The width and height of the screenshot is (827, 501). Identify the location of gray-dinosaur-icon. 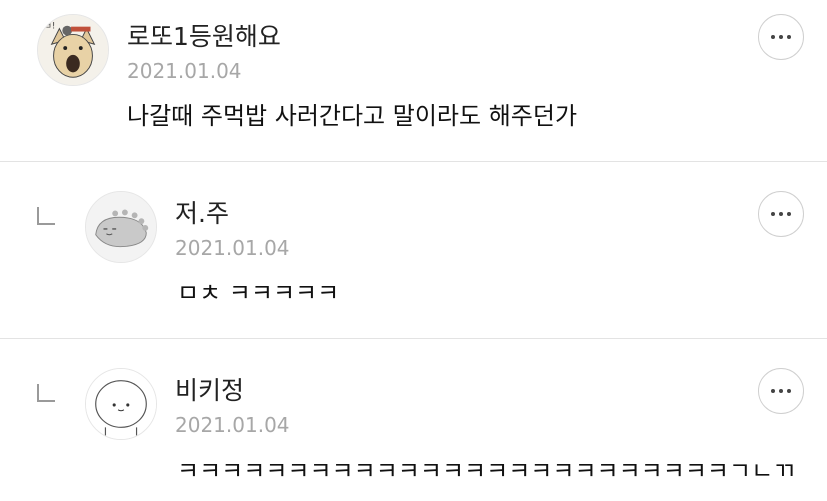
(121, 227).